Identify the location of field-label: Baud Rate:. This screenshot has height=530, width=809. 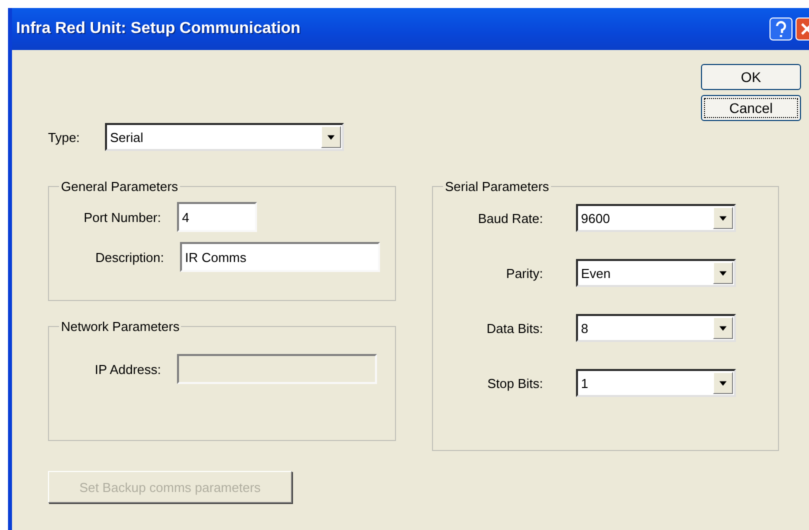
(511, 218).